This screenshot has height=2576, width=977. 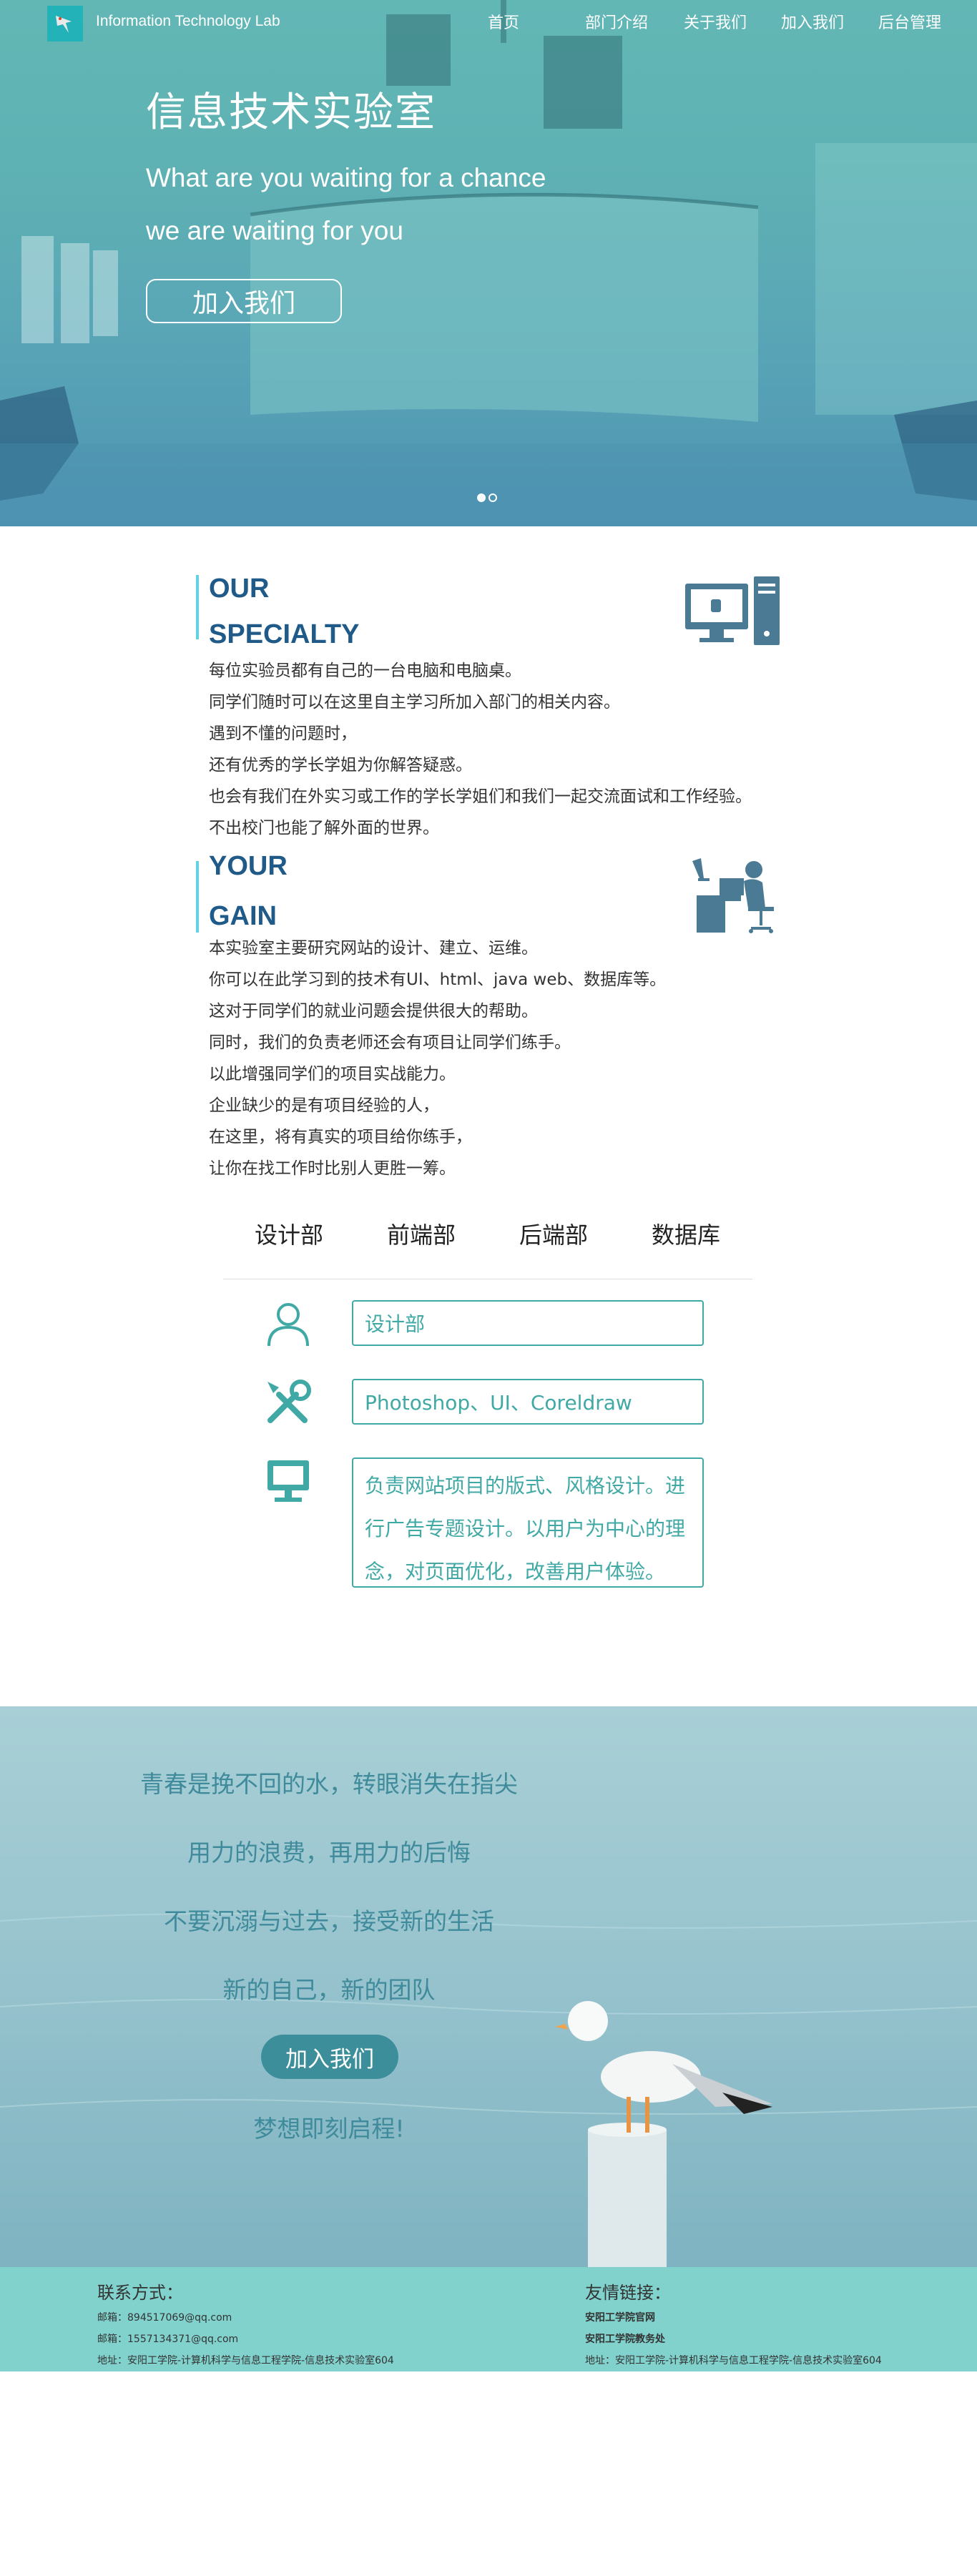 What do you see at coordinates (329, 2129) in the screenshot?
I see `slogan-closing: 梦想即刻启程!` at bounding box center [329, 2129].